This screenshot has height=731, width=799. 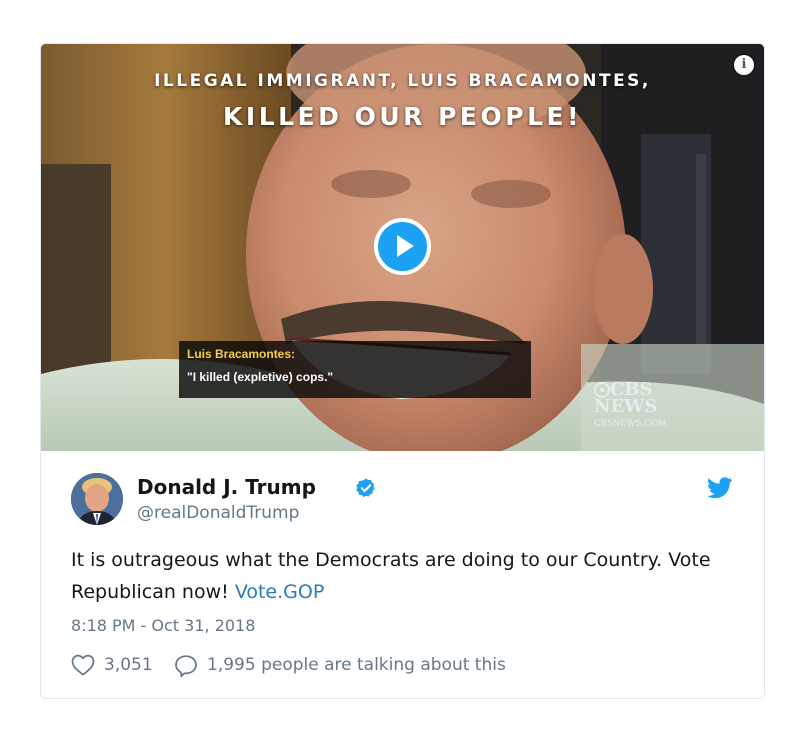 I want to click on tweet-header: Donald J. Trump @realDonaldTrump, so click(x=403, y=500).